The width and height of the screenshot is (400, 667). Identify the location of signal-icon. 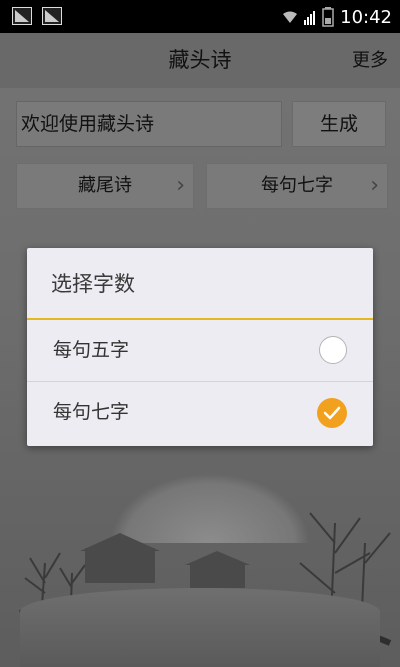
(310, 18).